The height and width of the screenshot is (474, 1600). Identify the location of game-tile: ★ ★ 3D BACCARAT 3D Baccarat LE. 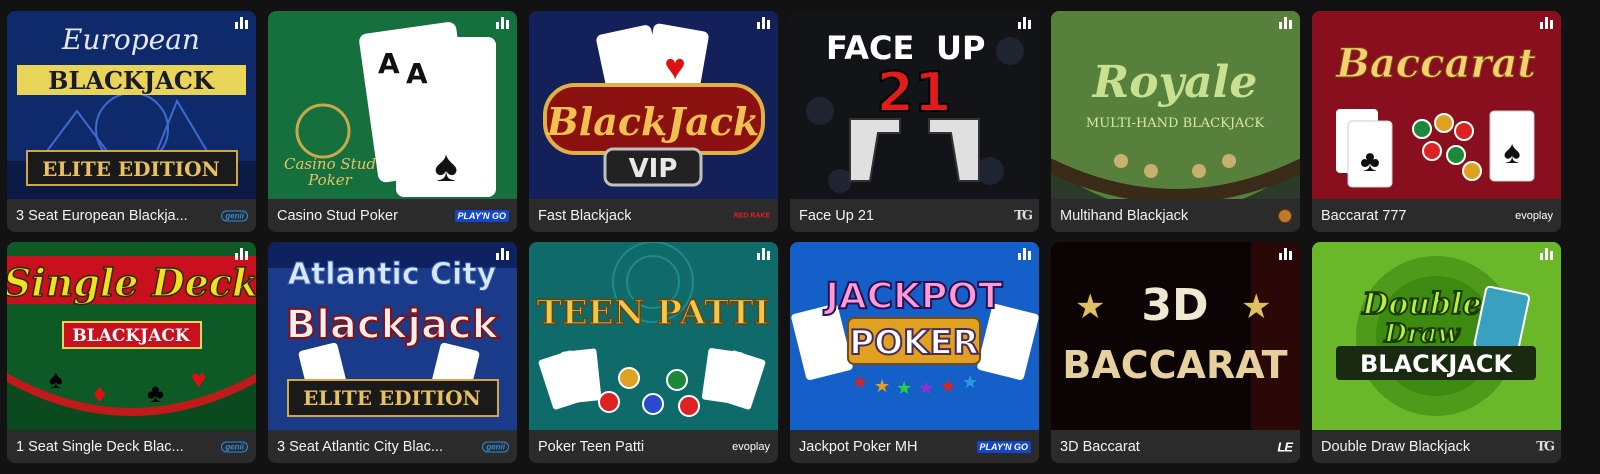
(1175, 352).